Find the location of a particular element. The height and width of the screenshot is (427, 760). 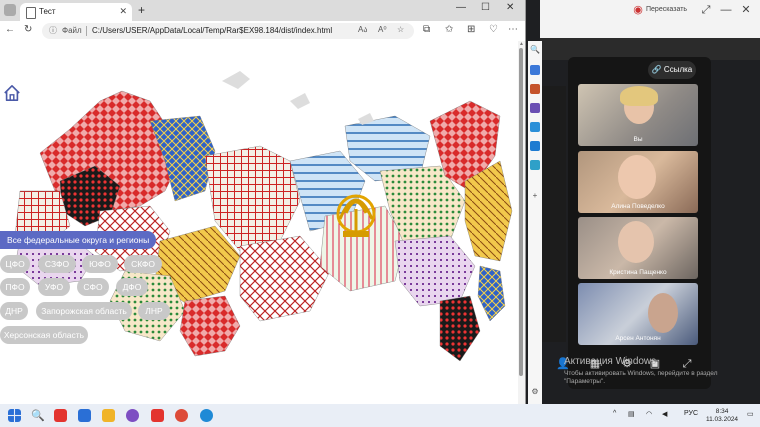

windows-taskbar: 🔍 ^ ▤ ◠ ◀ РУС 8:34 11.03.2024 ▭ is located at coordinates (380, 415).